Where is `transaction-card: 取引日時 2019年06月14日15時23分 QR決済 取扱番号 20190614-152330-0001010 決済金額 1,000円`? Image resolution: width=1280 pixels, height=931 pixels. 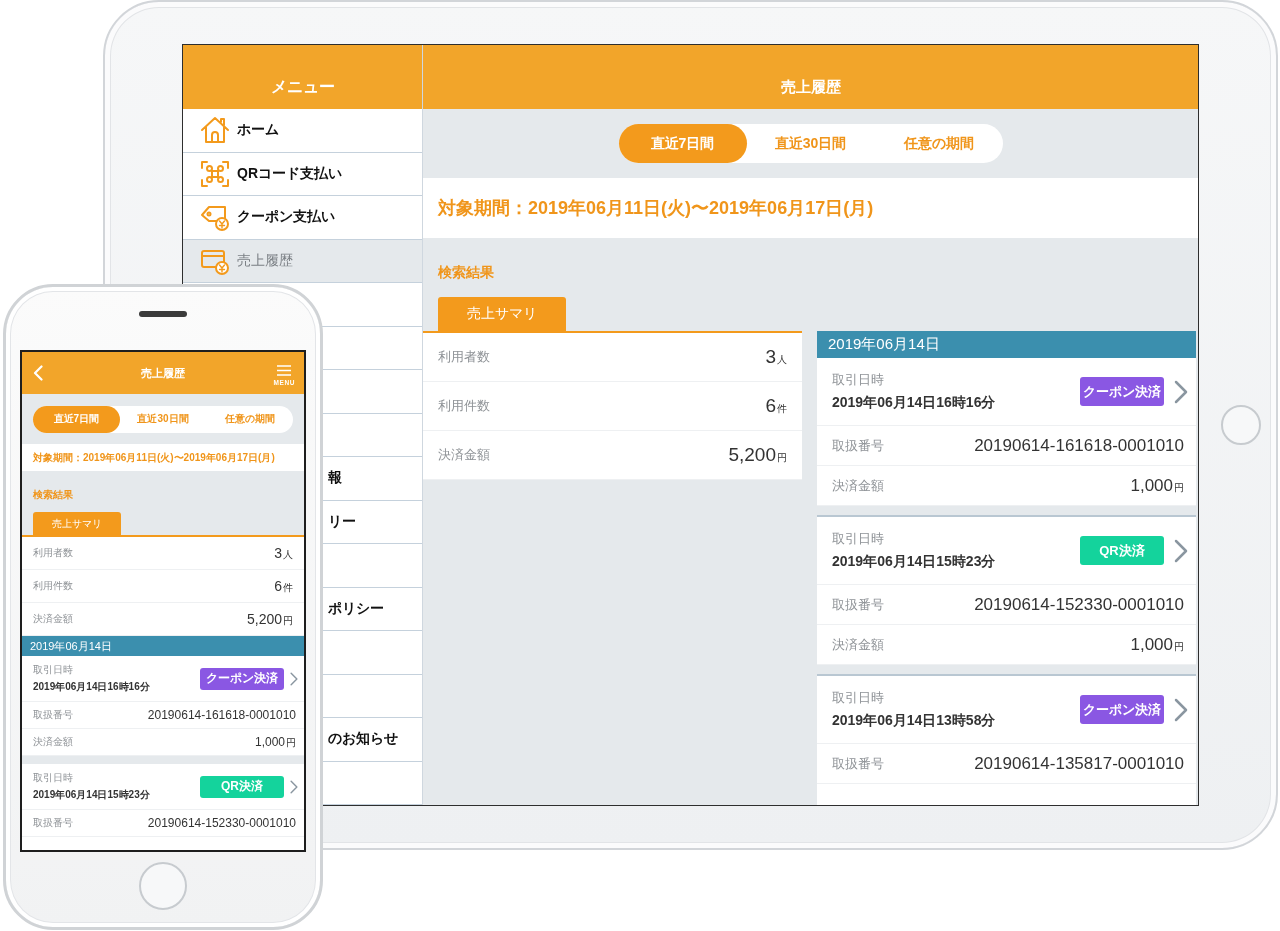
transaction-card: 取引日時 2019年06月14日15時23分 QR決済 取扱番号 20190614-152330-0001010 決済金額 1,000円 is located at coordinates (1006, 590).